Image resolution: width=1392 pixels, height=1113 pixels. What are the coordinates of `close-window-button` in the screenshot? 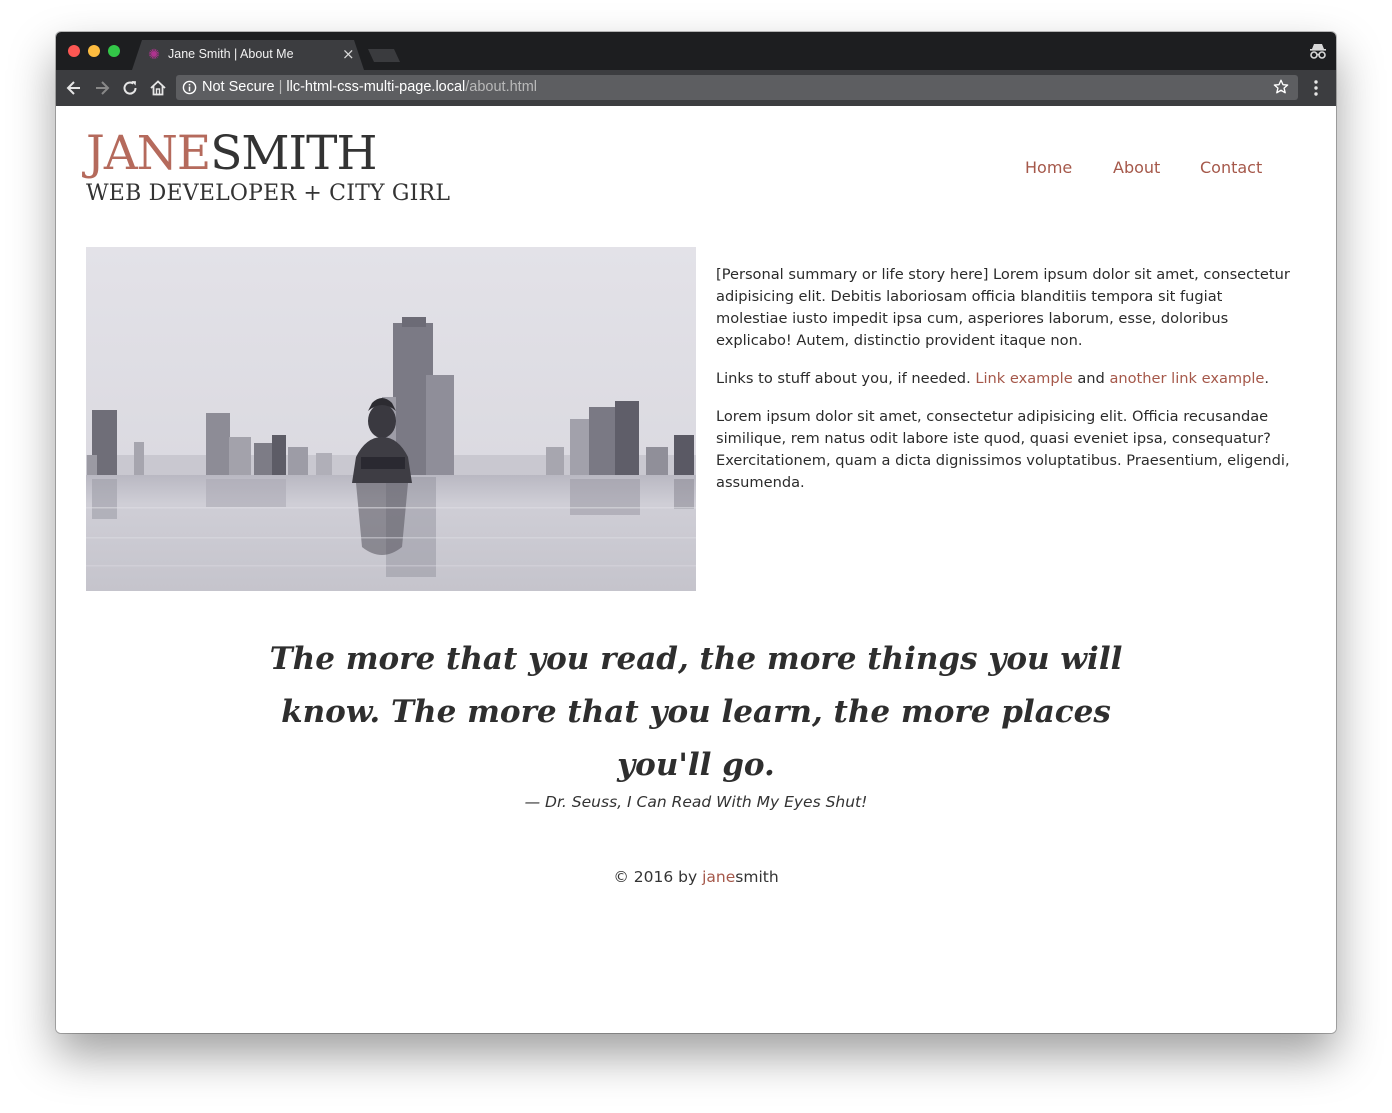 It's located at (74, 51).